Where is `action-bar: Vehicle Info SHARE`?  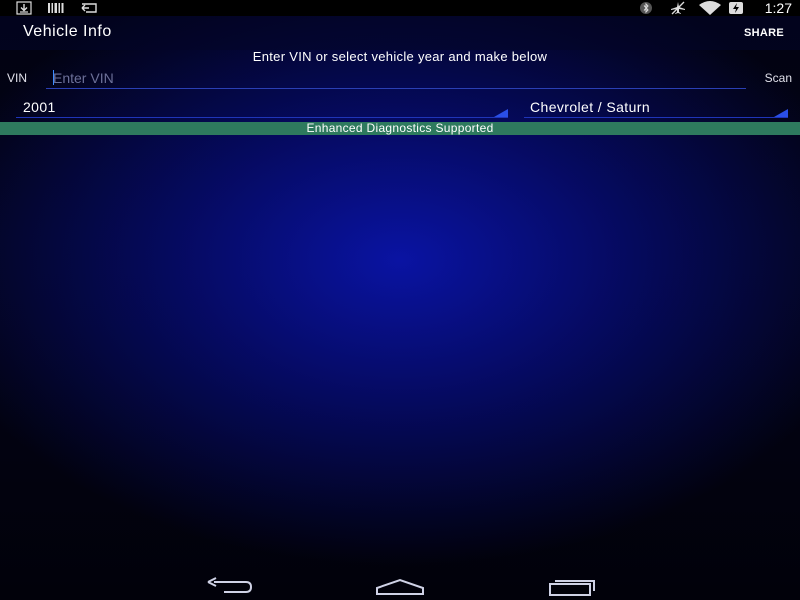
action-bar: Vehicle Info SHARE is located at coordinates (400, 33).